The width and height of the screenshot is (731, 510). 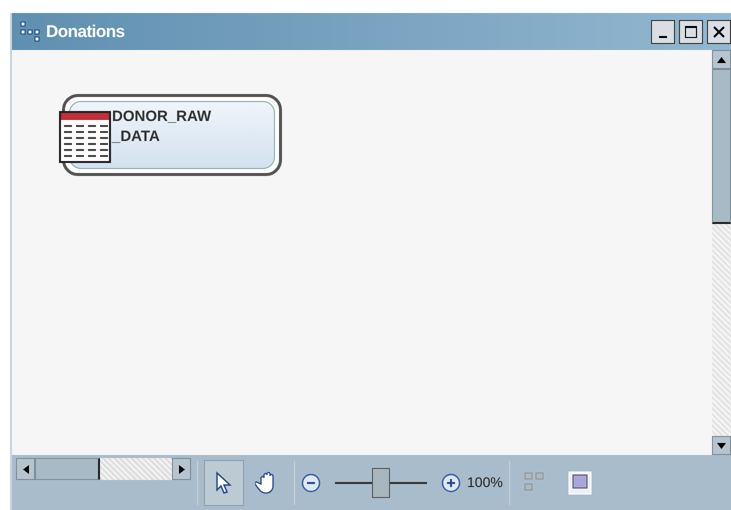 I want to click on arrow-pointer-icon, so click(x=224, y=482).